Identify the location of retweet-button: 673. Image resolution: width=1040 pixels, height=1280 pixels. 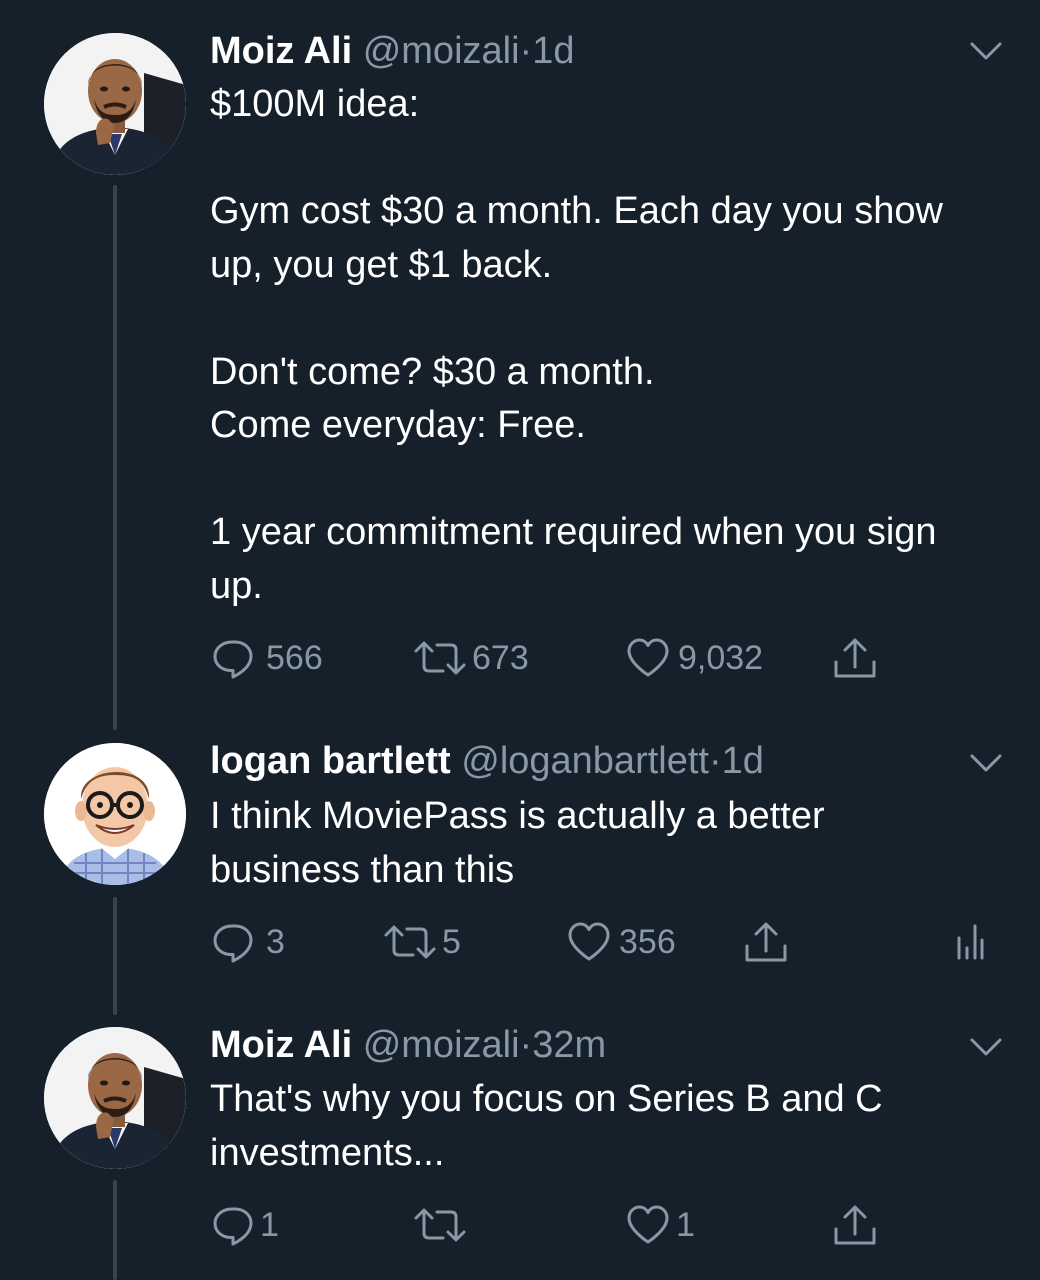
(469, 658).